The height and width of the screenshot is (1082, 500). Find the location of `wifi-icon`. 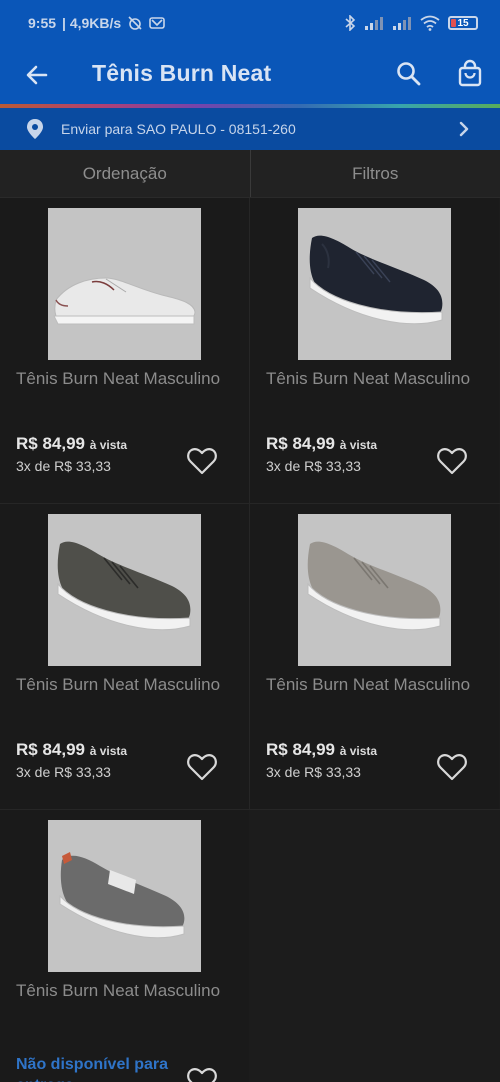

wifi-icon is located at coordinates (430, 23).